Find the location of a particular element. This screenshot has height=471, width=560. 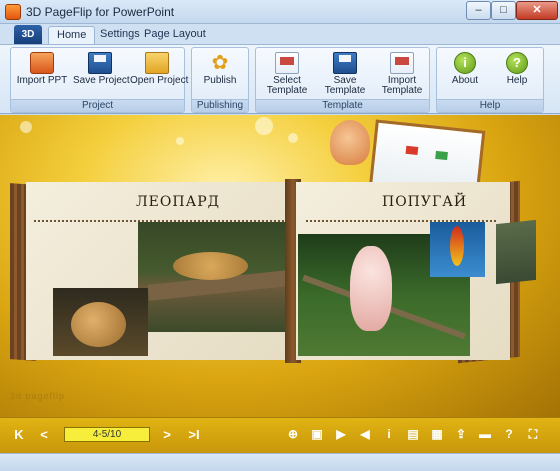

help-group: i About ? Help Help is located at coordinates (490, 80).